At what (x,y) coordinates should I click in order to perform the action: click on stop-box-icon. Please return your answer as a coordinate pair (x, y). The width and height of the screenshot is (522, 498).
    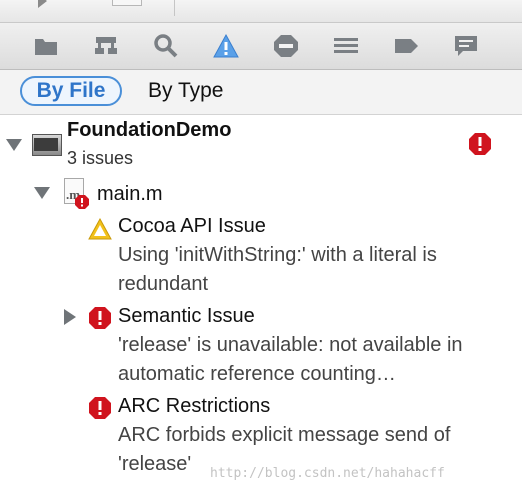
    Looking at the image, I should click on (127, 3).